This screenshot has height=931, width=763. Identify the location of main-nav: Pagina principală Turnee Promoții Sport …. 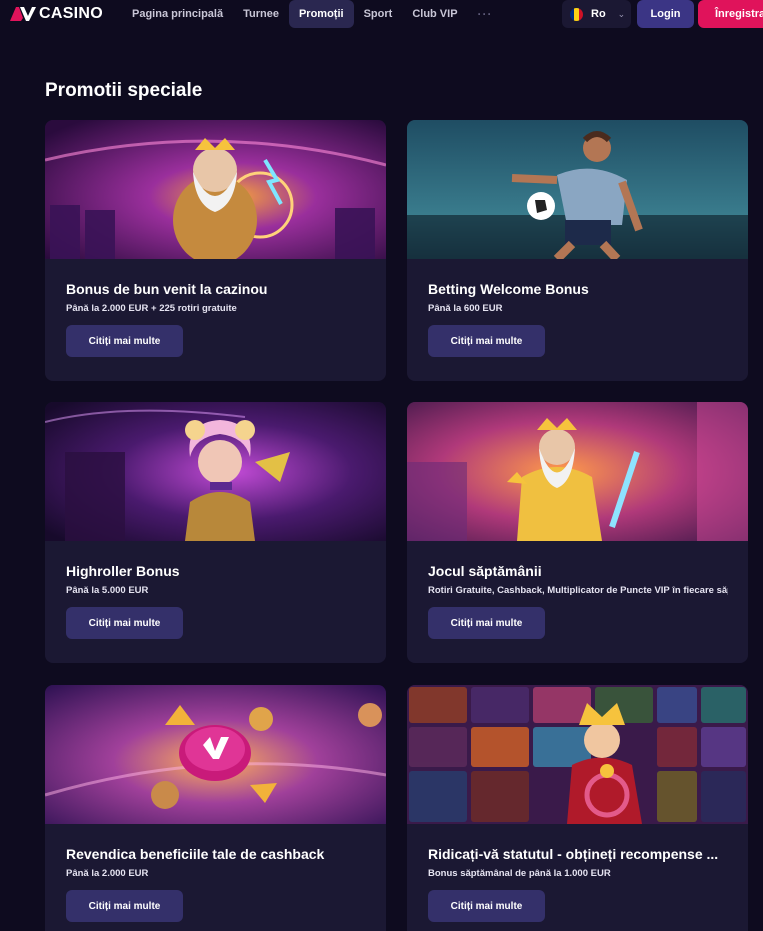
(312, 14).